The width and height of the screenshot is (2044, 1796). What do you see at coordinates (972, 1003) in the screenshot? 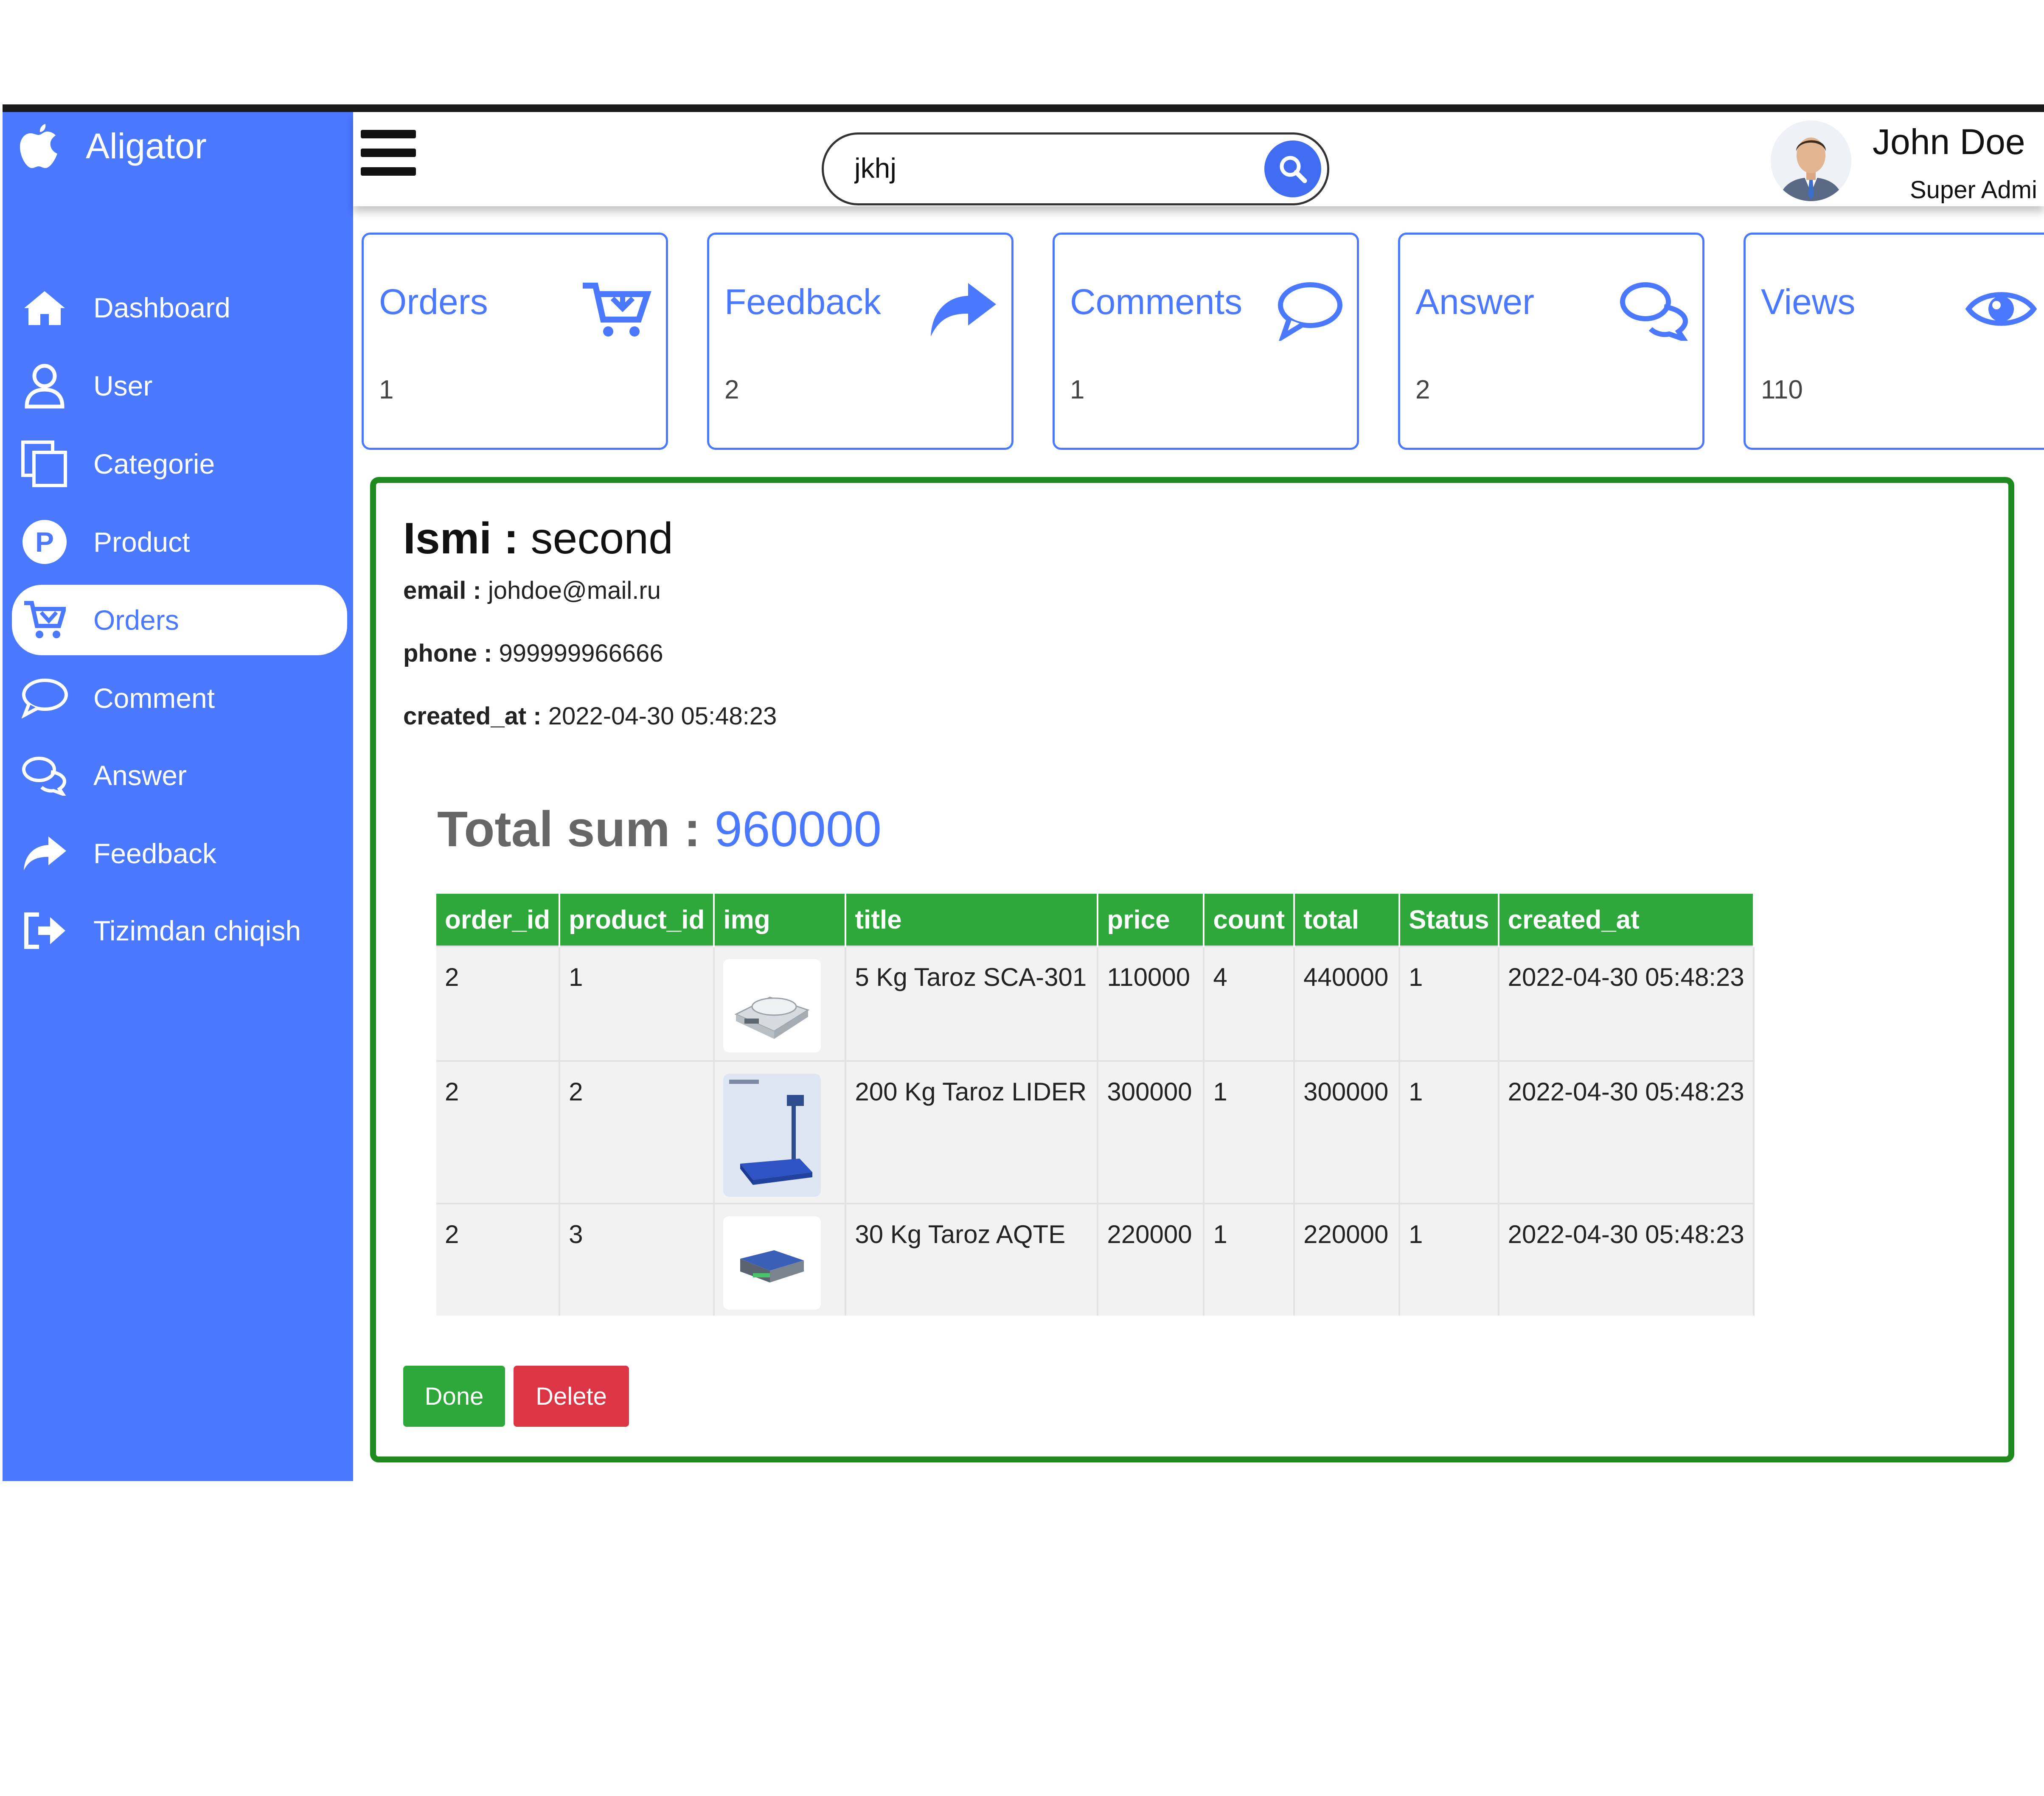
I see `cell-title: 5 Kg Taroz SCA-301` at bounding box center [972, 1003].